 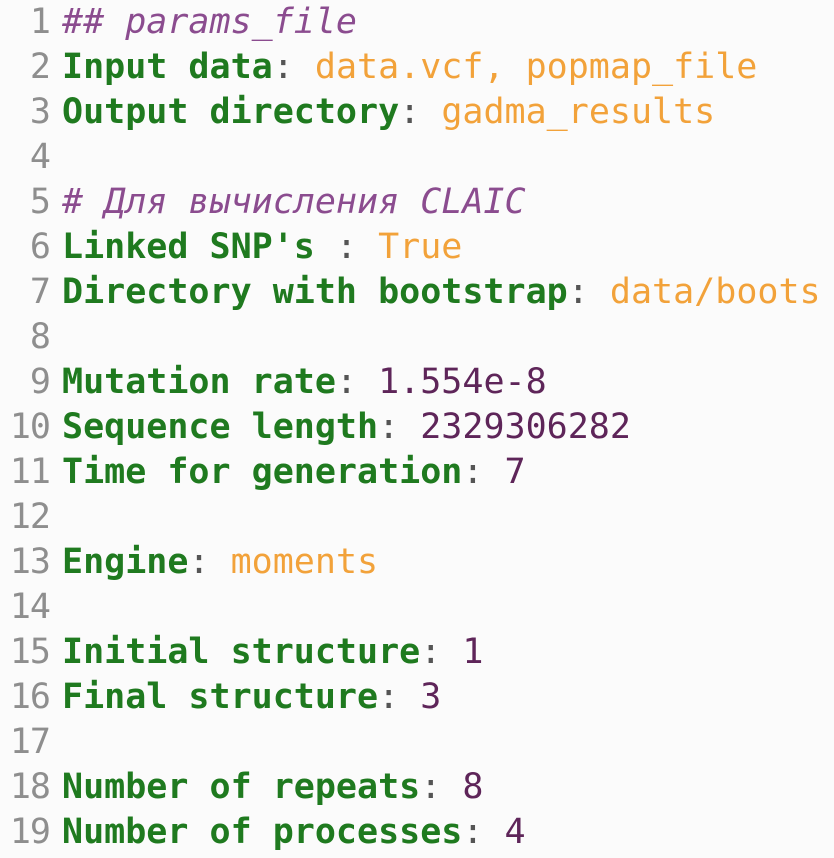 What do you see at coordinates (40, 202) in the screenshot?
I see `line-number: 5` at bounding box center [40, 202].